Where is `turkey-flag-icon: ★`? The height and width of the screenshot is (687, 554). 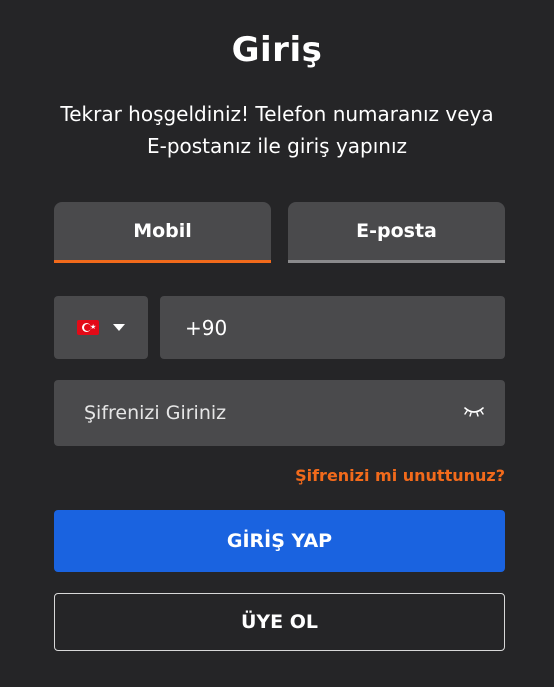
turkey-flag-icon: ★ is located at coordinates (88, 327).